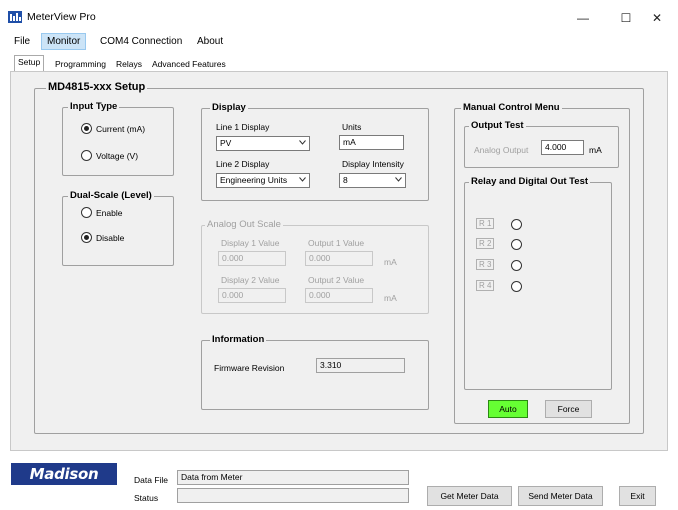 This screenshot has width=678, height=510. What do you see at coordinates (252, 295) in the screenshot?
I see `display2-value-input: 0.000` at bounding box center [252, 295].